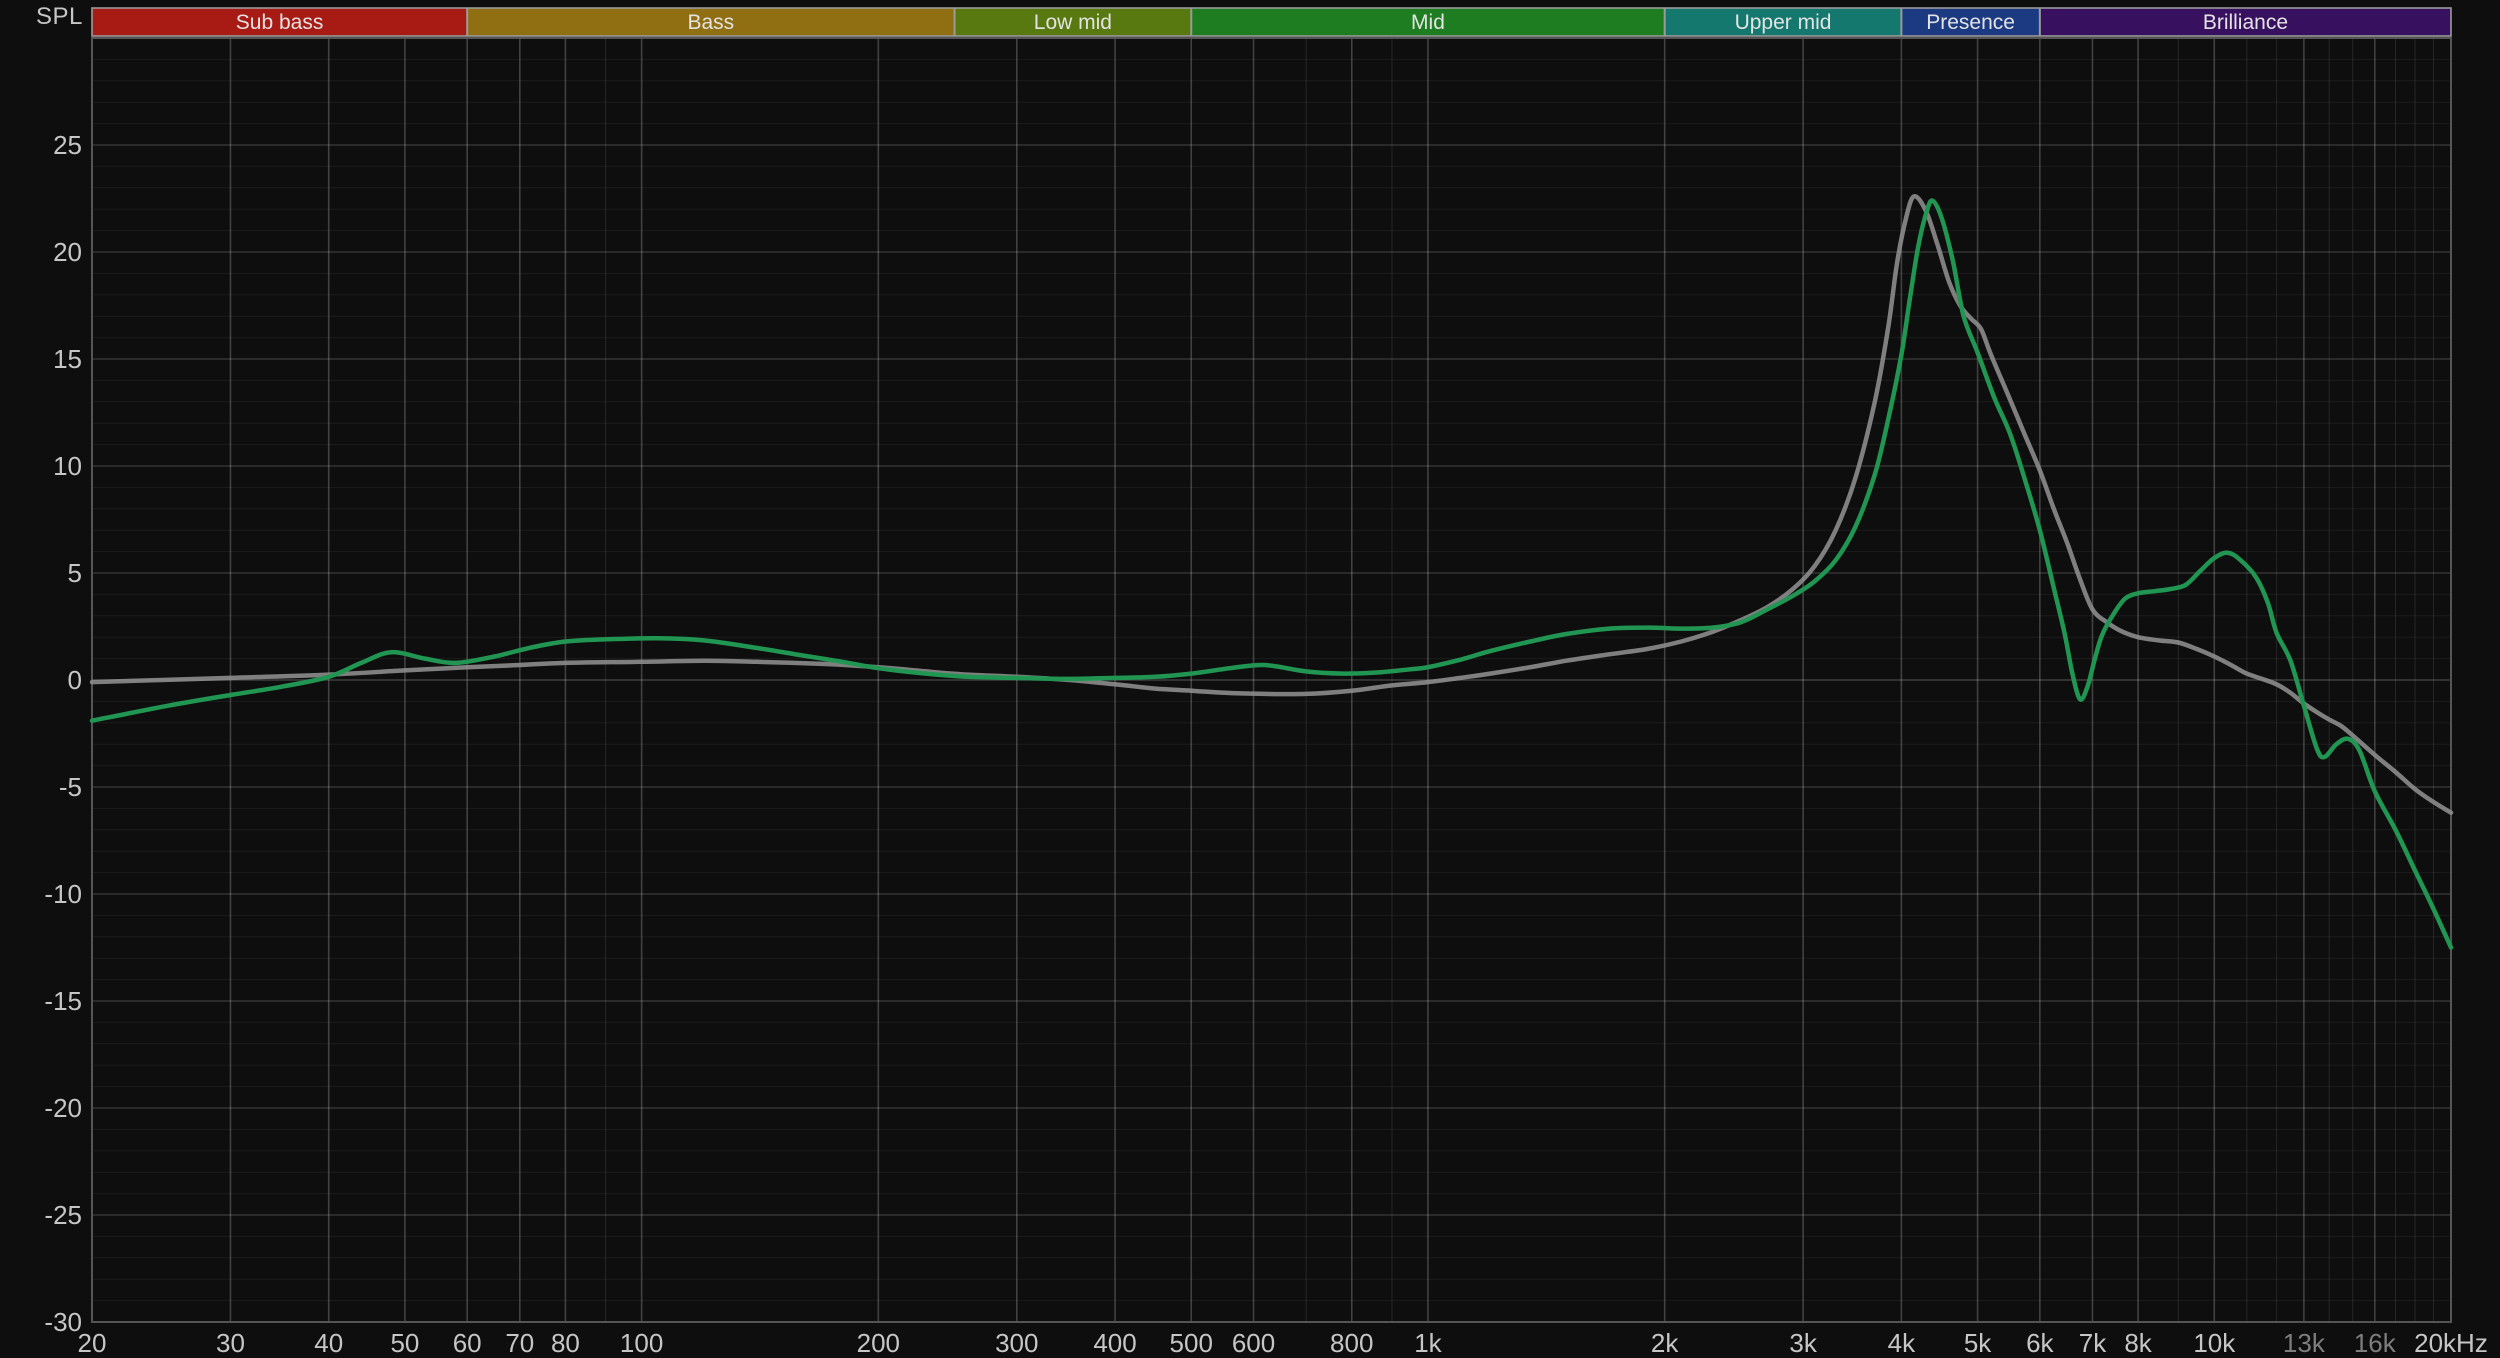 The height and width of the screenshot is (1358, 2500). Describe the element at coordinates (1803, 1343) in the screenshot. I see `x-tick-label: 3k` at that location.